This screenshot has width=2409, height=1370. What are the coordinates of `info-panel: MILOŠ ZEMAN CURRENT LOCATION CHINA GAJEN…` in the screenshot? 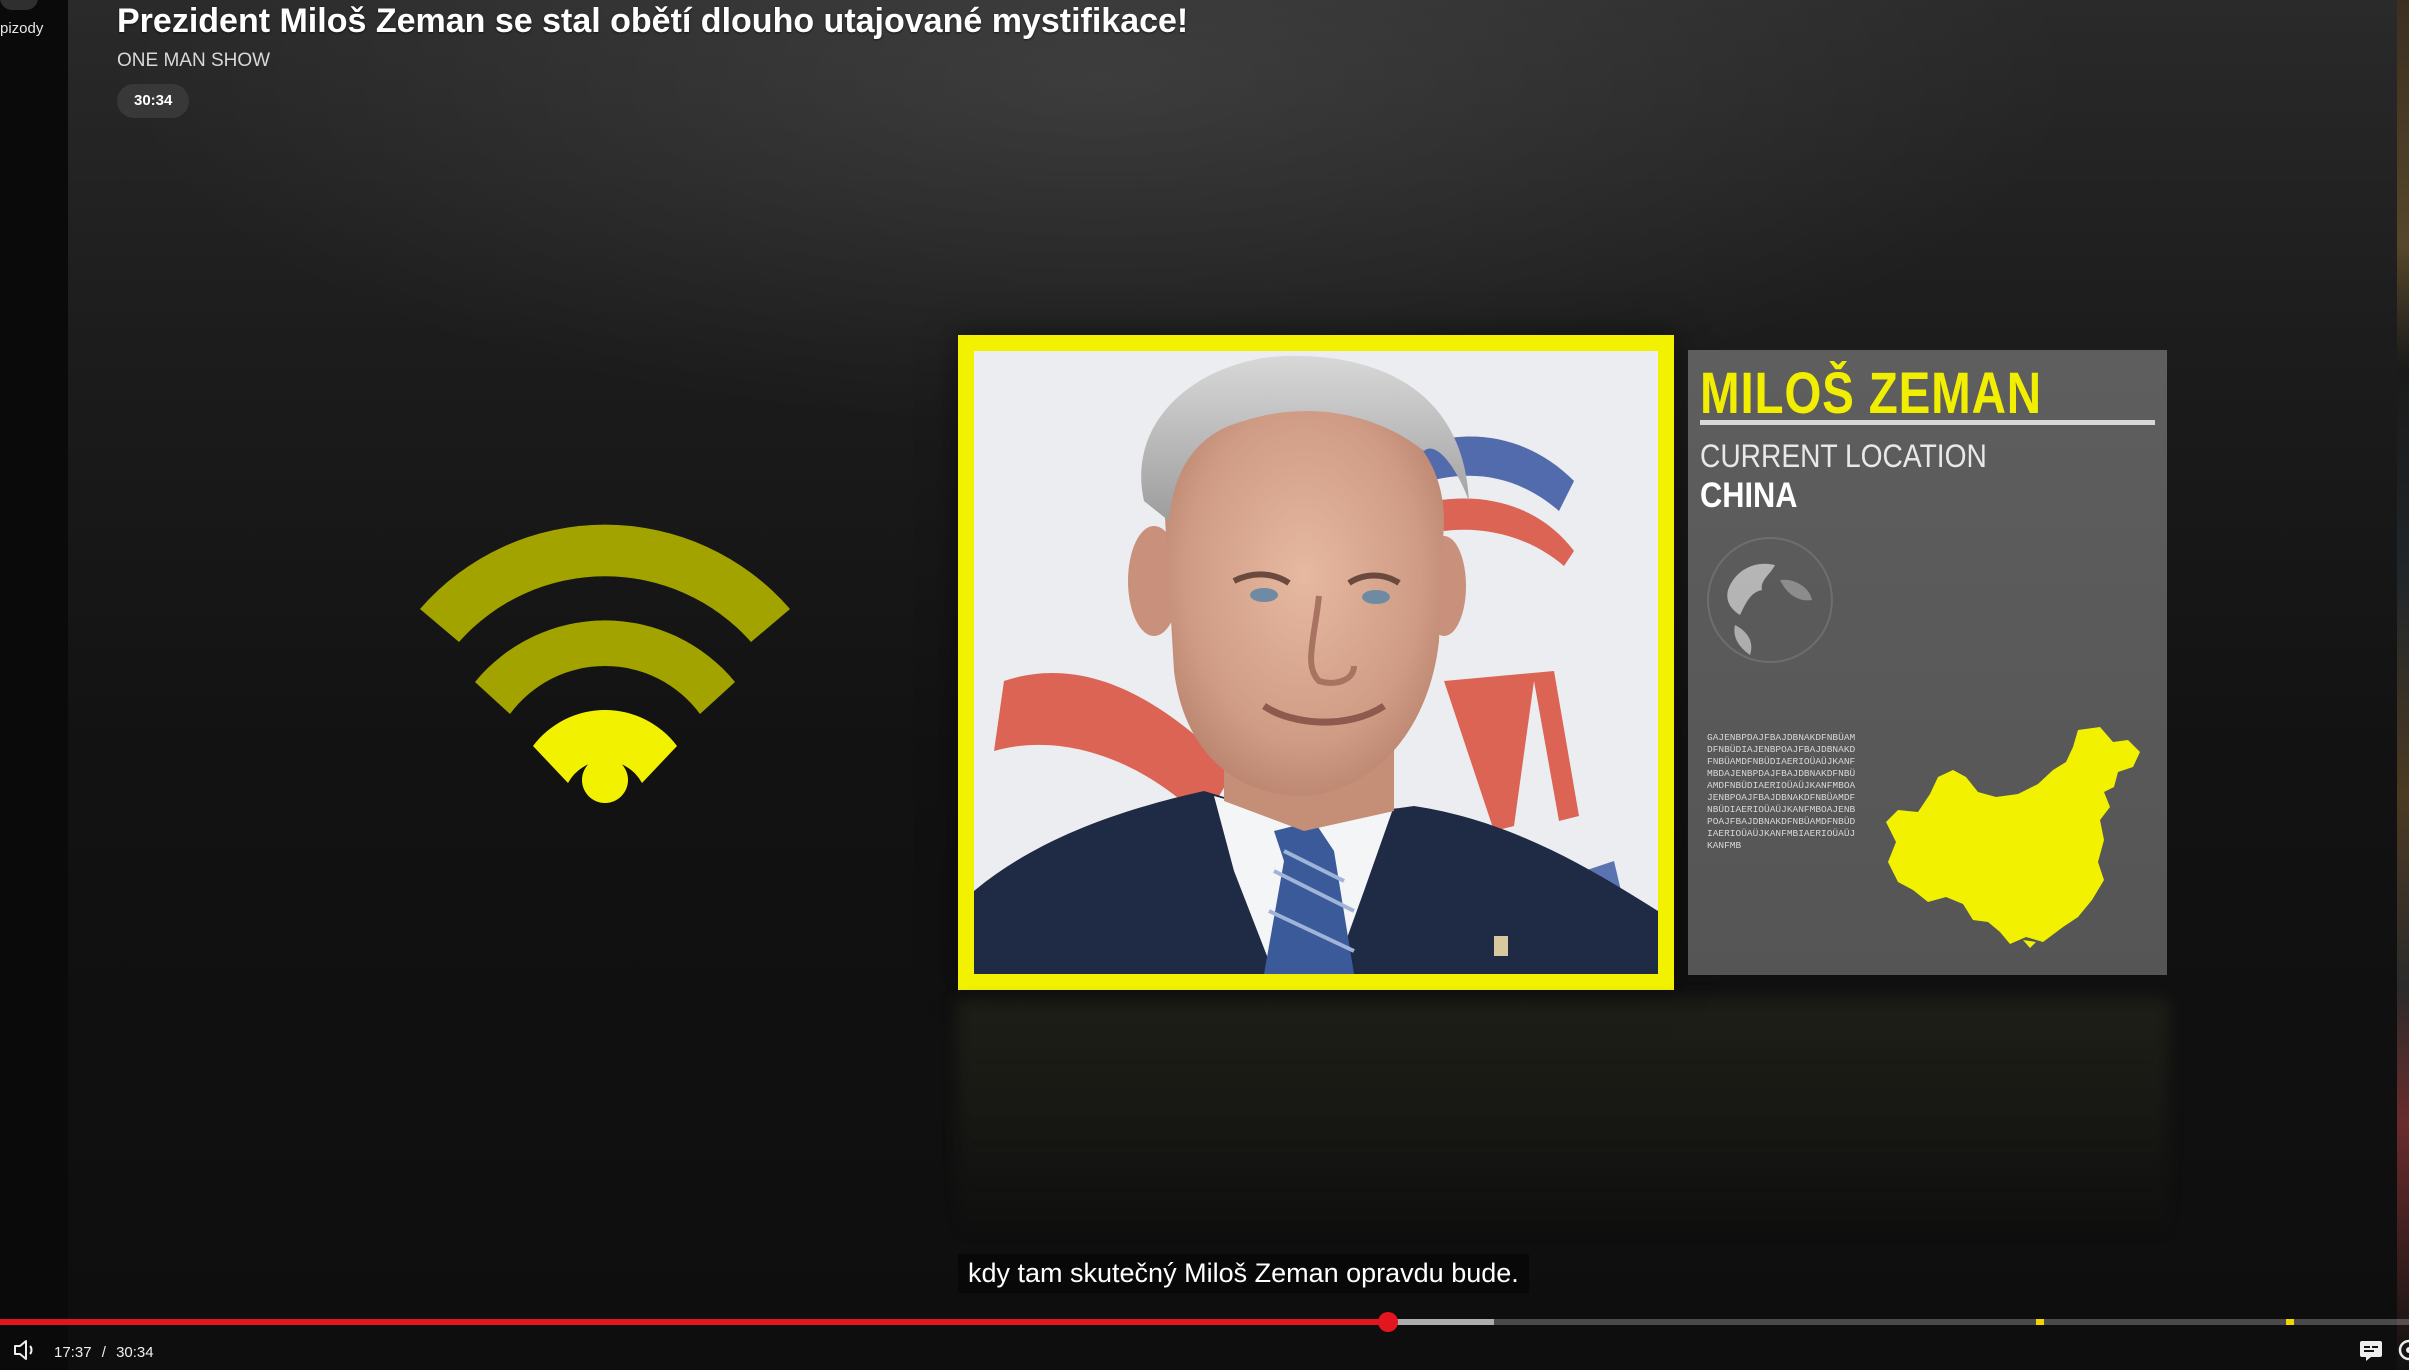 It's located at (1927, 662).